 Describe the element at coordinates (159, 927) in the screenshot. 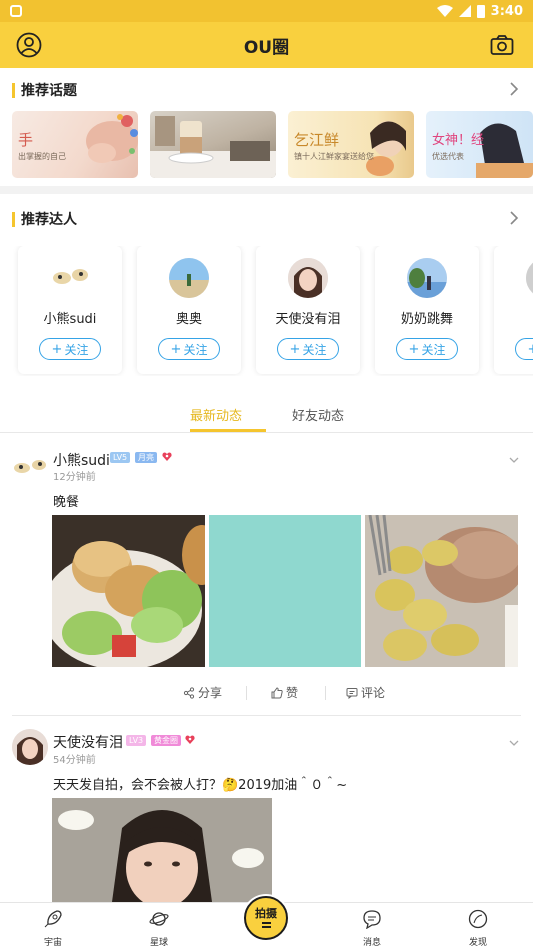

I see `nav-planet: 星球` at that location.